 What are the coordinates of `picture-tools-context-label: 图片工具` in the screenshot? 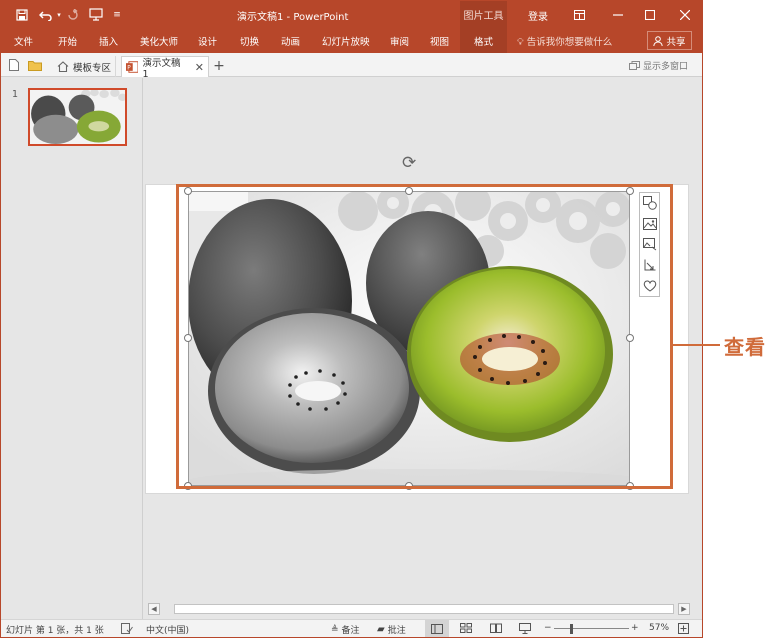 It's located at (483, 14).